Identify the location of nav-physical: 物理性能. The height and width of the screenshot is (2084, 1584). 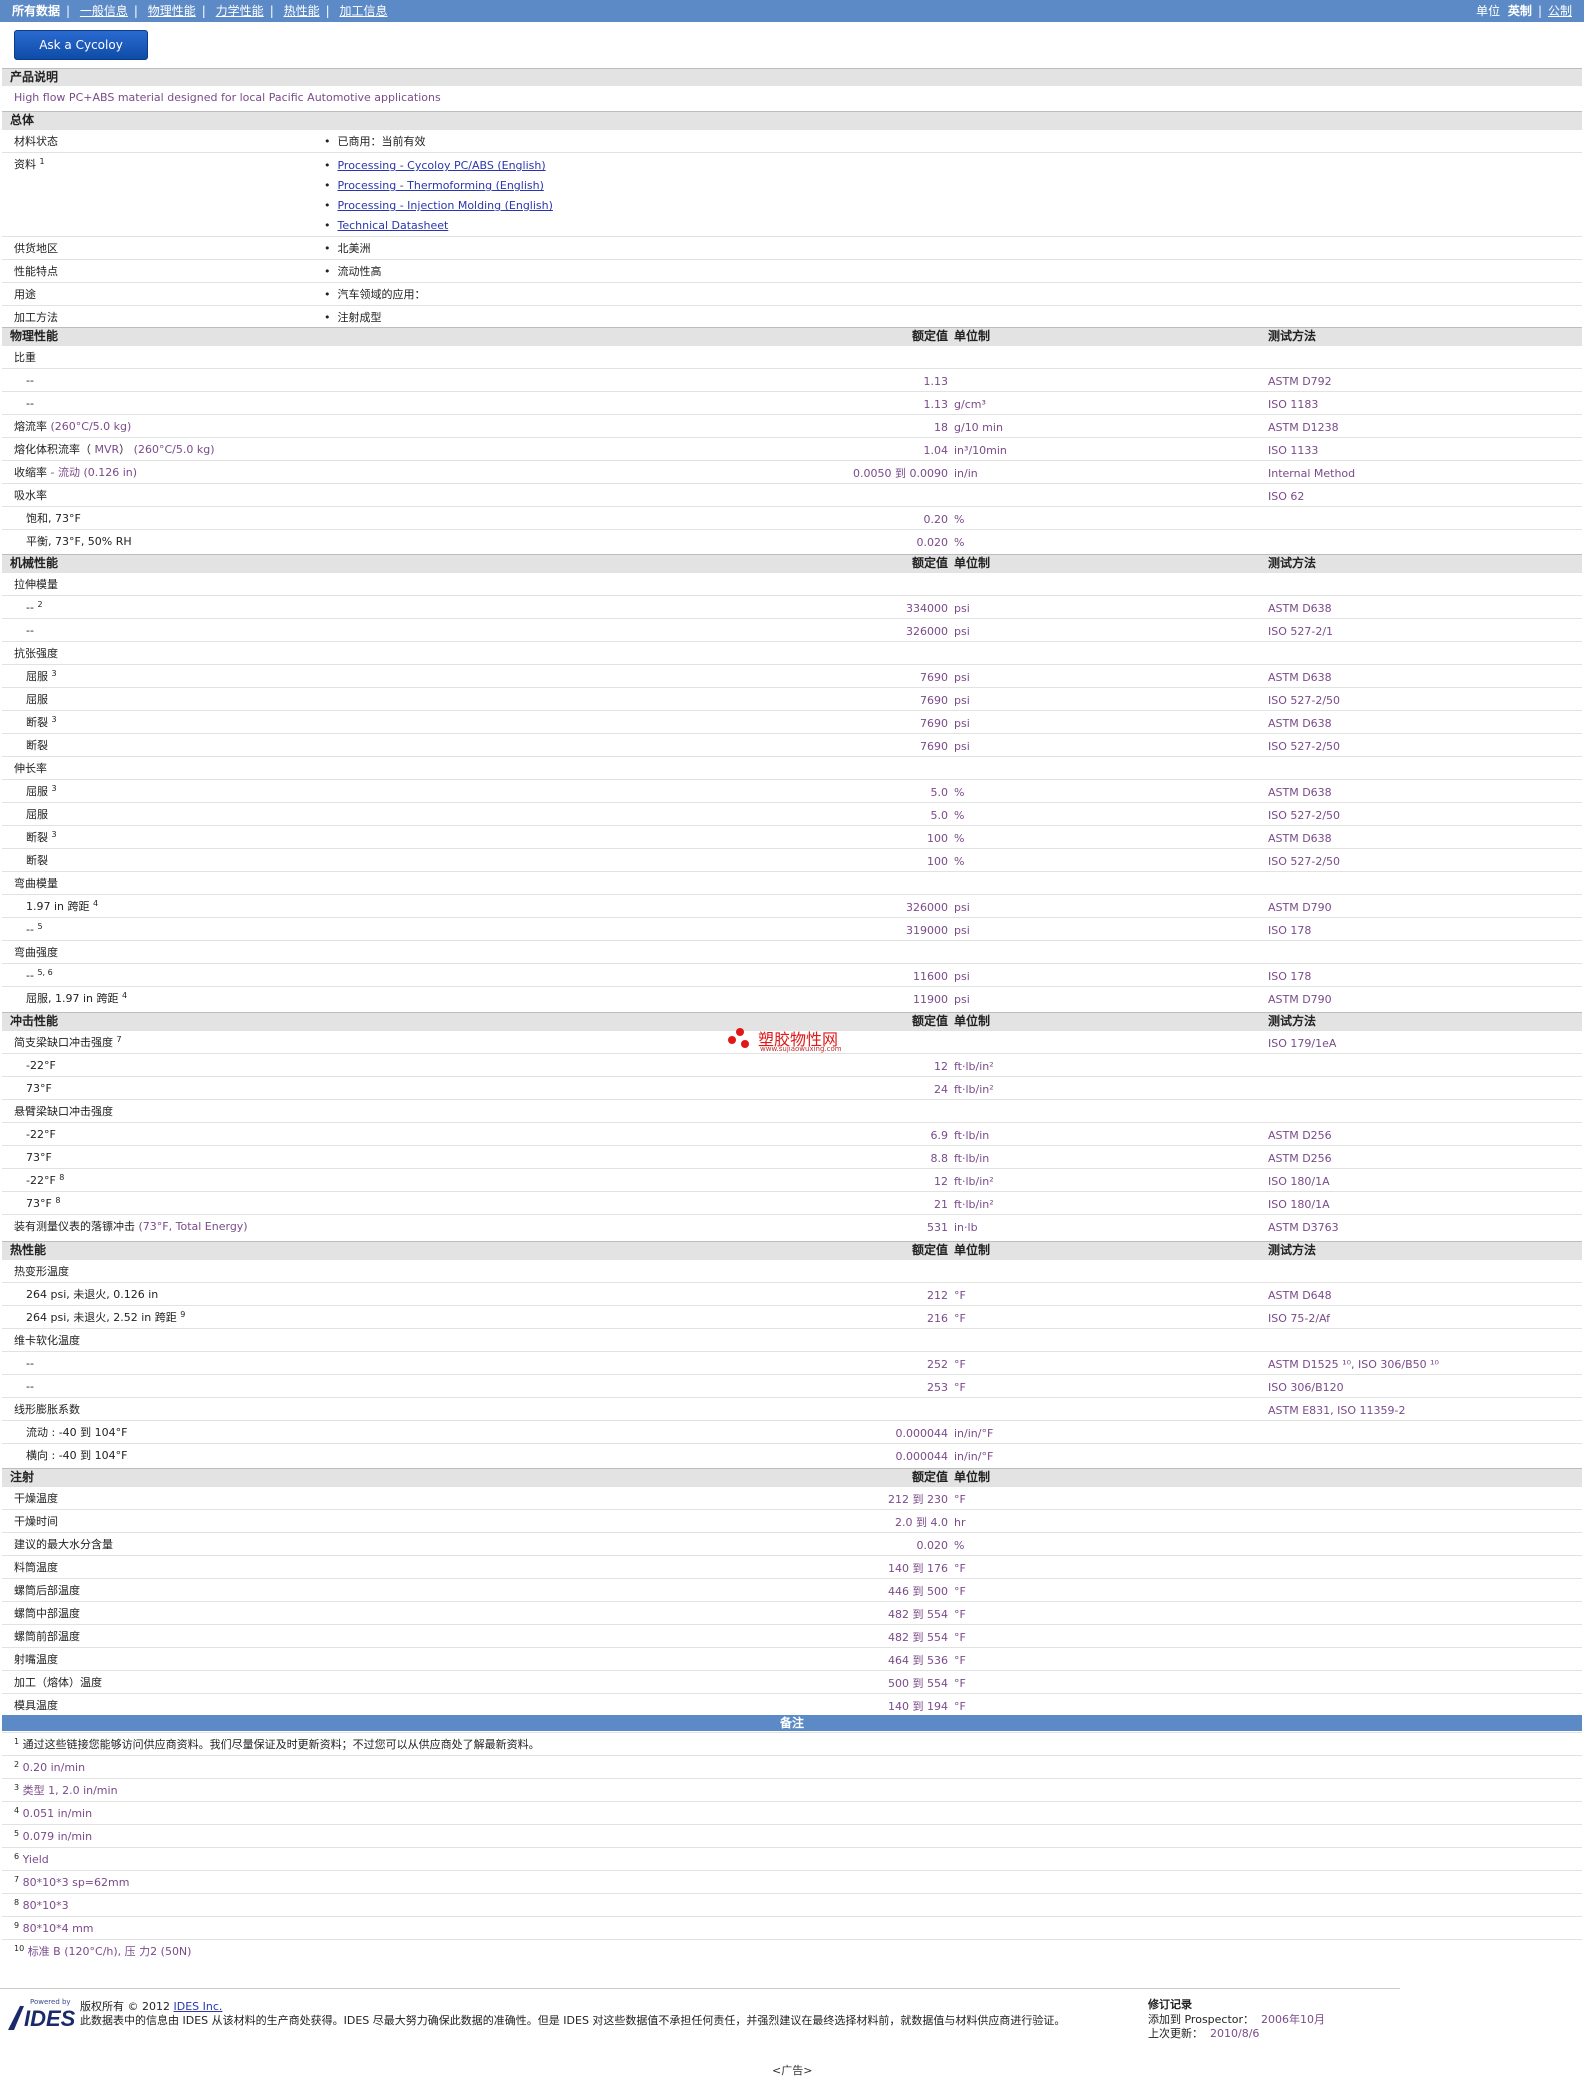
(172, 11).